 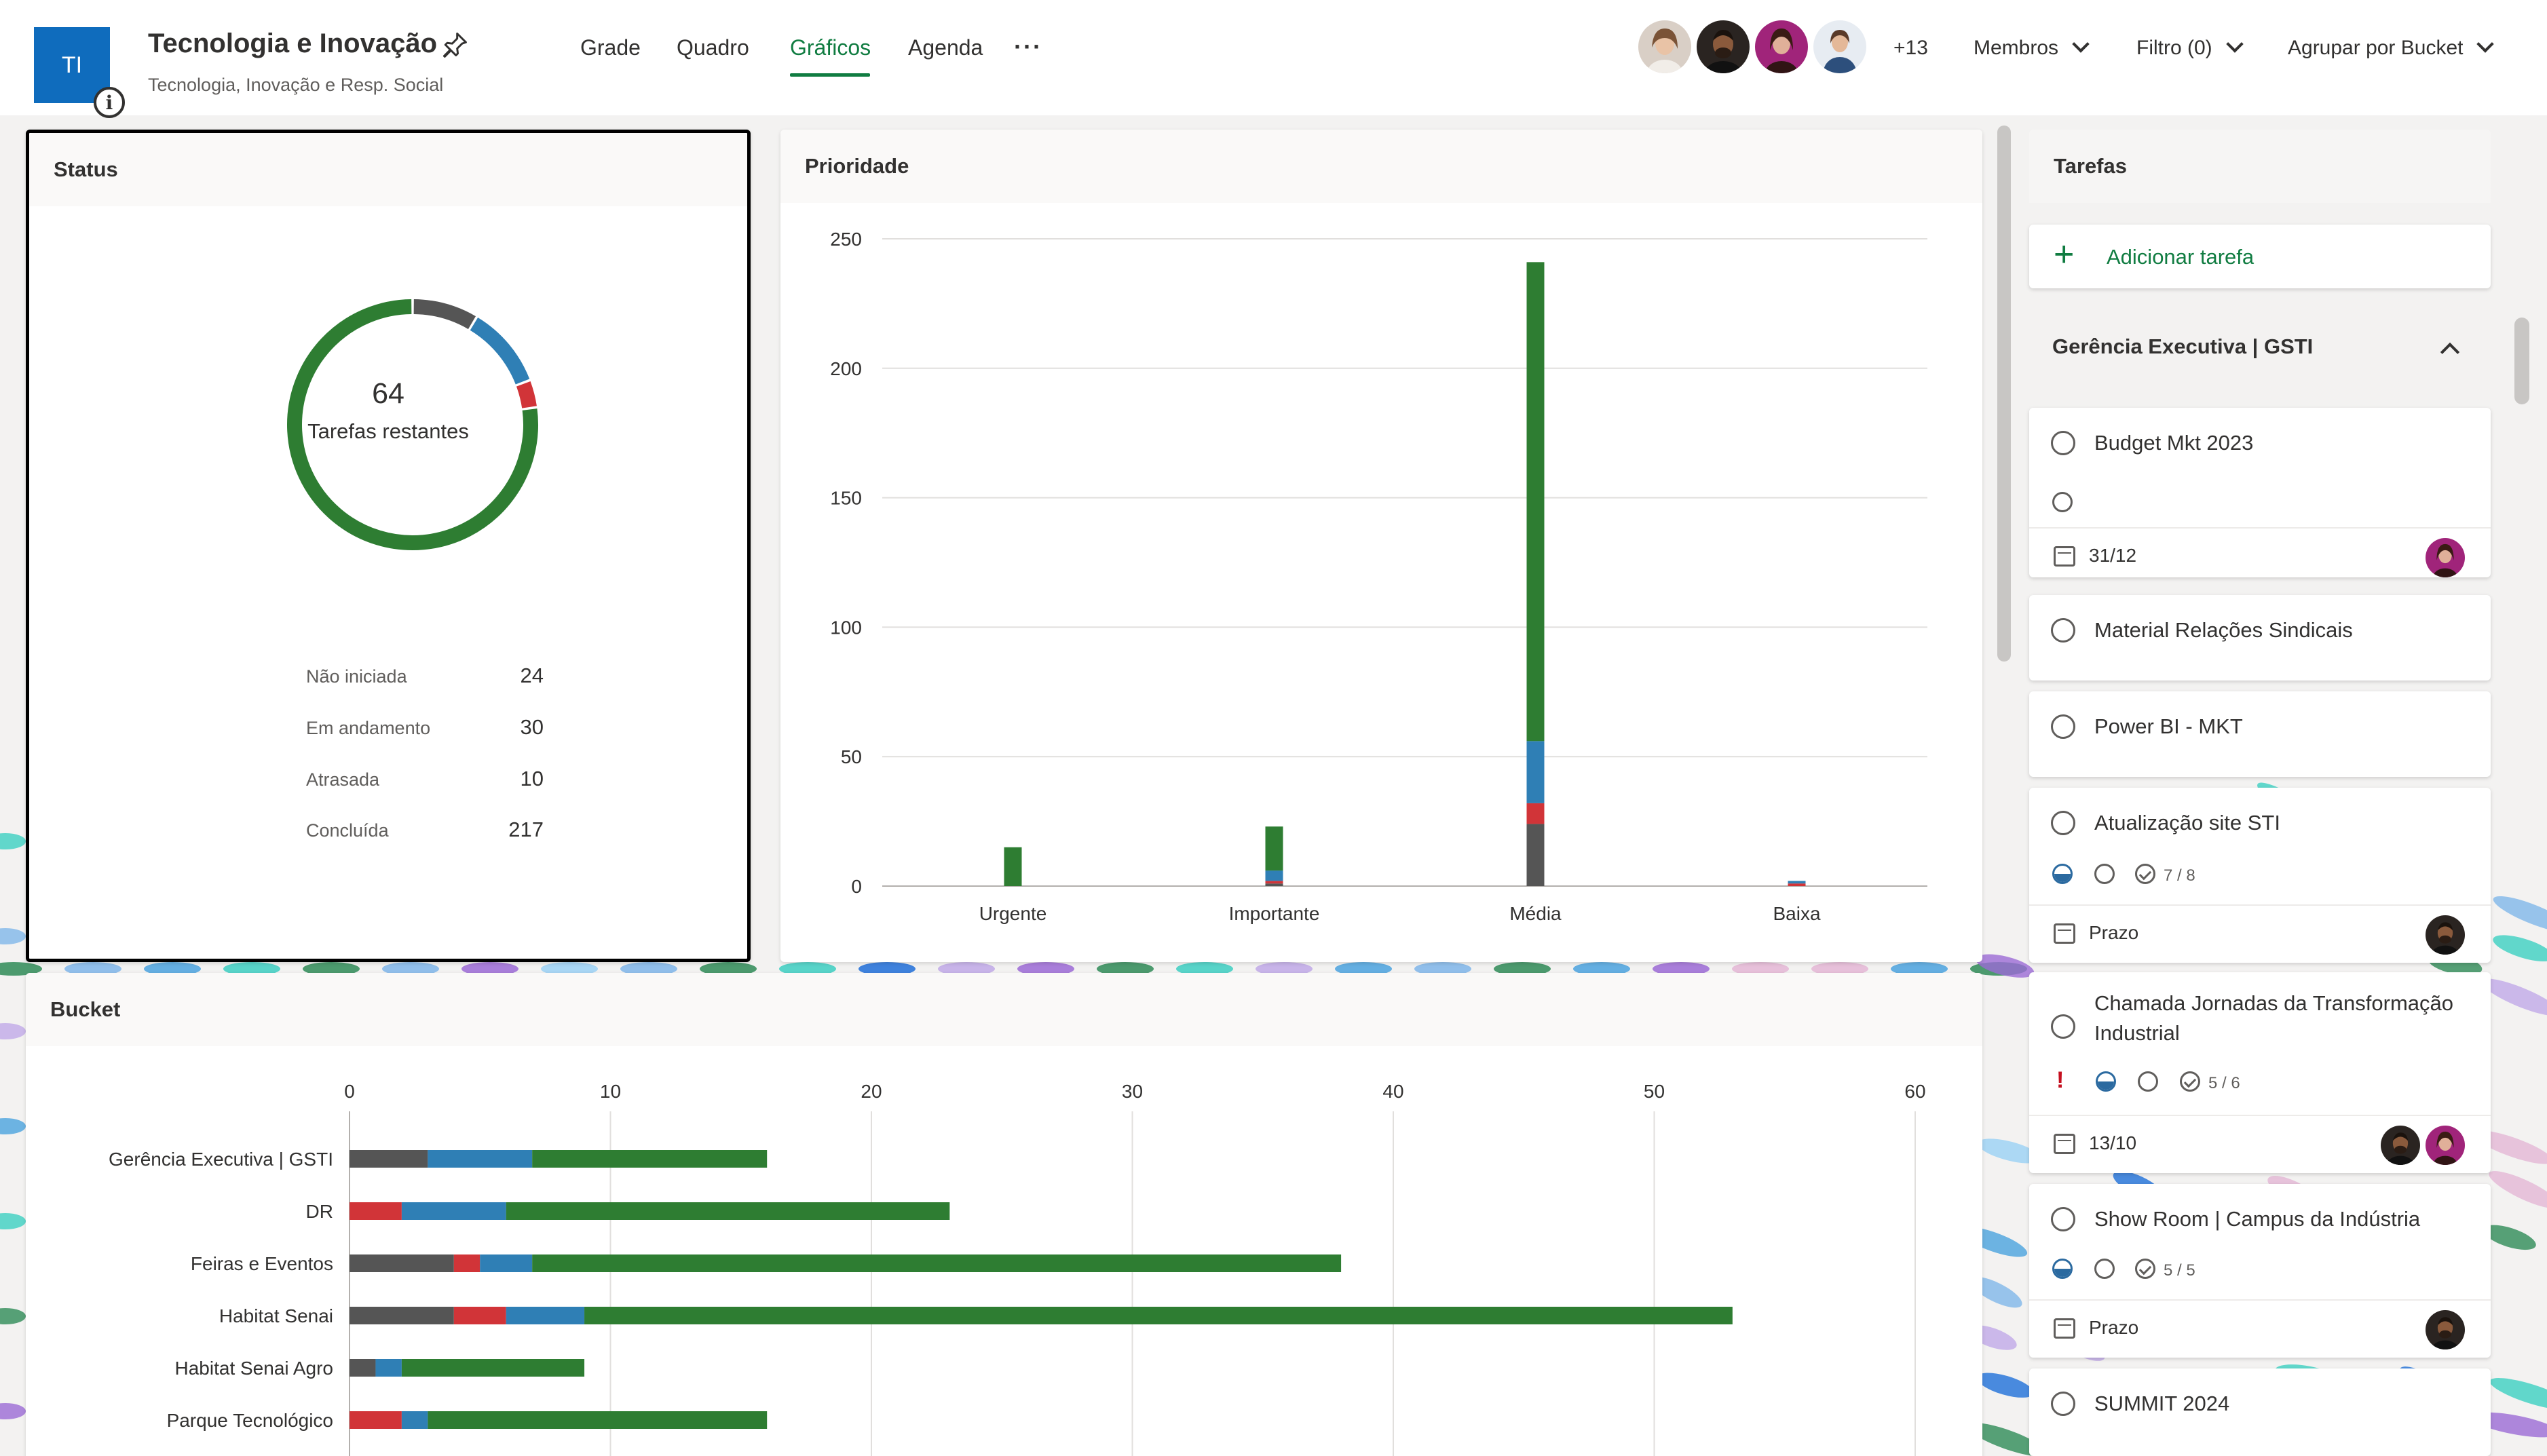 I want to click on y-tick-label: 150, so click(x=846, y=498).